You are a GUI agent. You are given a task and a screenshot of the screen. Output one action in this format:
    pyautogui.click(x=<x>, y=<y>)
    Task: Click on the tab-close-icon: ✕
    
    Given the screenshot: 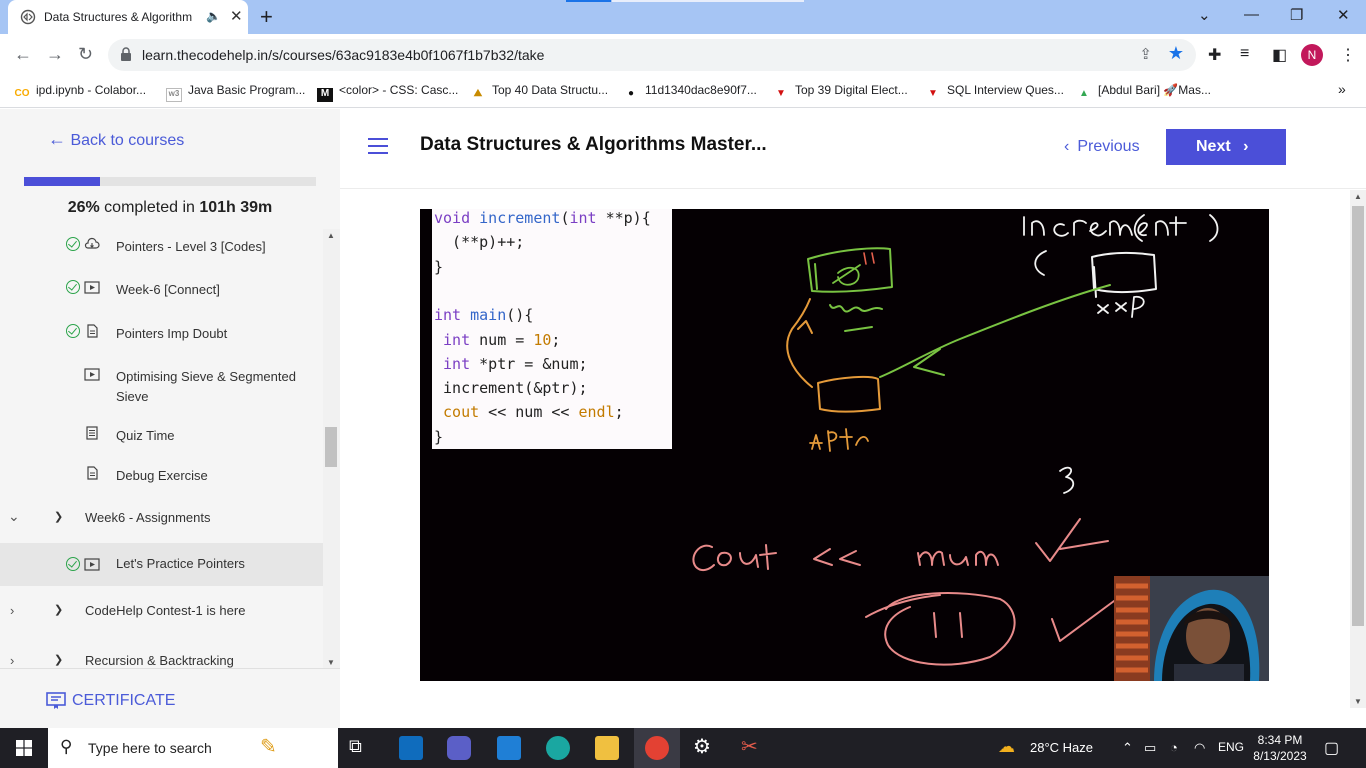 What is the action you would take?
    pyautogui.click(x=236, y=16)
    